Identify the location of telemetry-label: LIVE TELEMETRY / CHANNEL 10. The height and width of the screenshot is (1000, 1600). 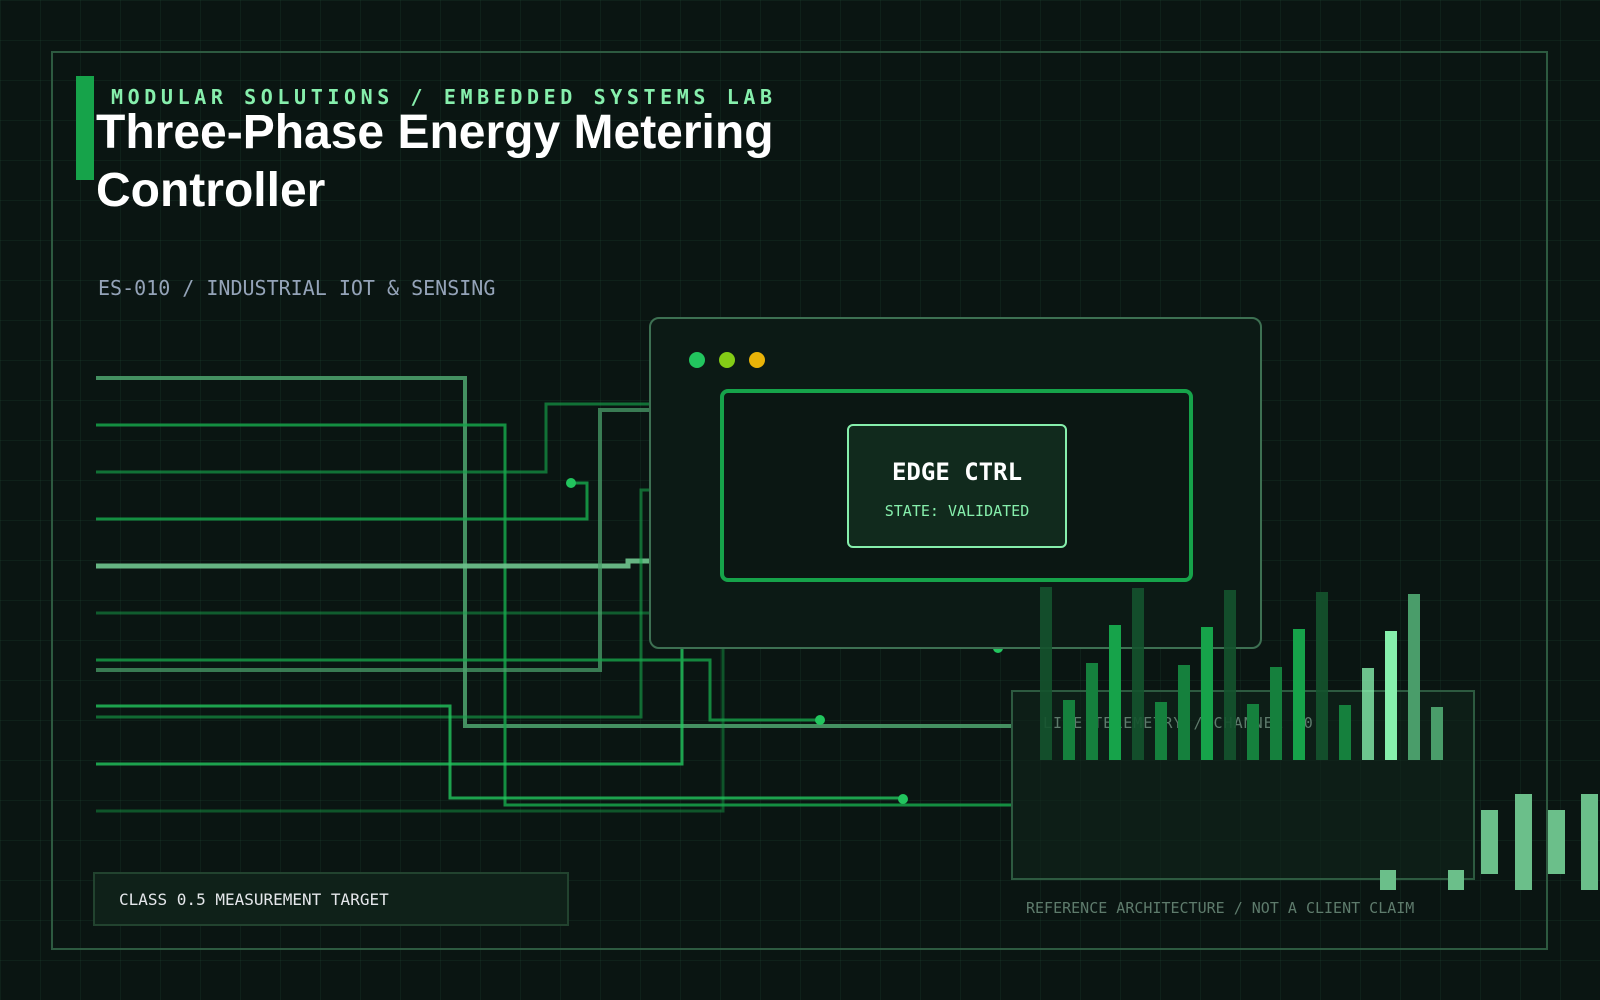
(1178, 723).